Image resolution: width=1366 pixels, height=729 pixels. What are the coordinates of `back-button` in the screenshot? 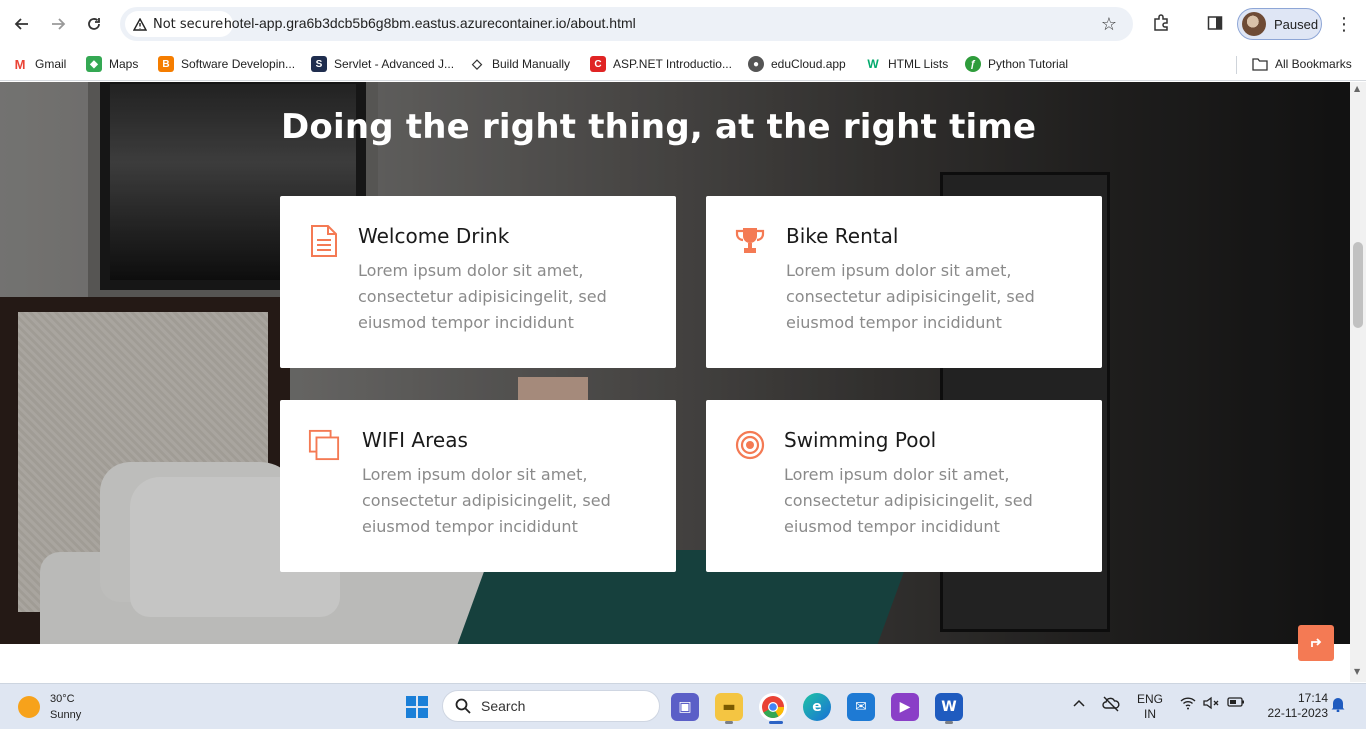 It's located at (22, 24).